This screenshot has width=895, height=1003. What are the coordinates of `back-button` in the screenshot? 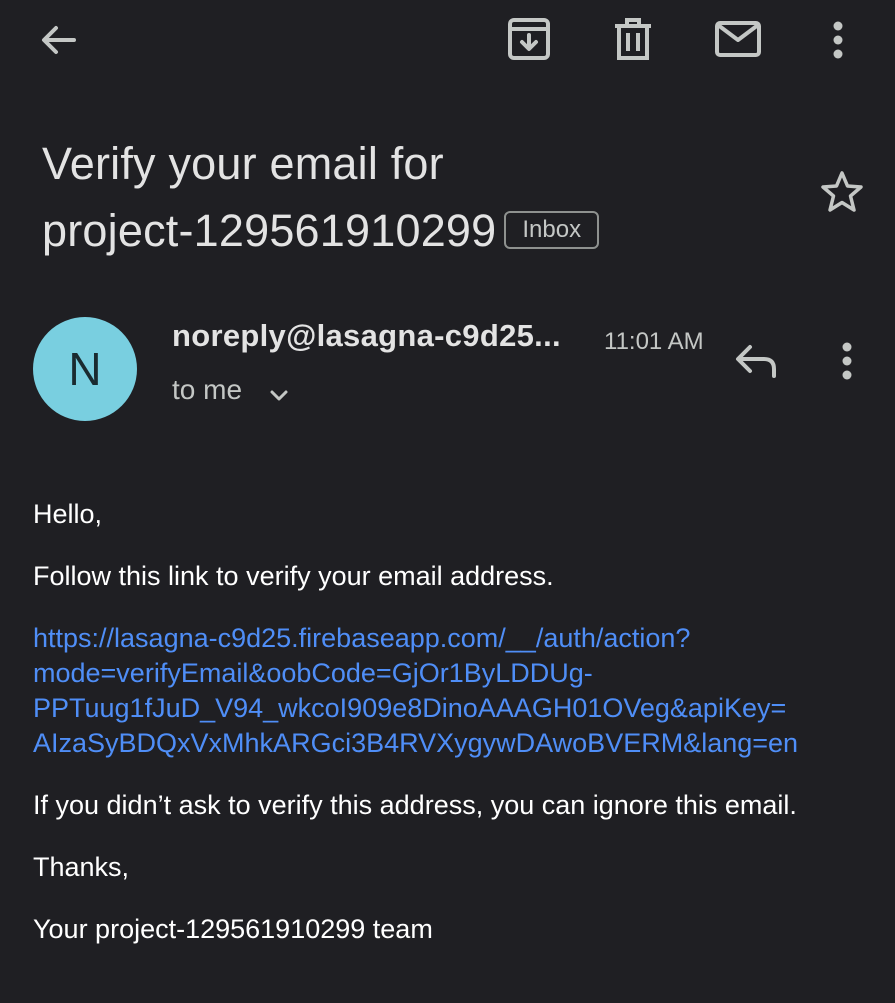 It's located at (58, 40).